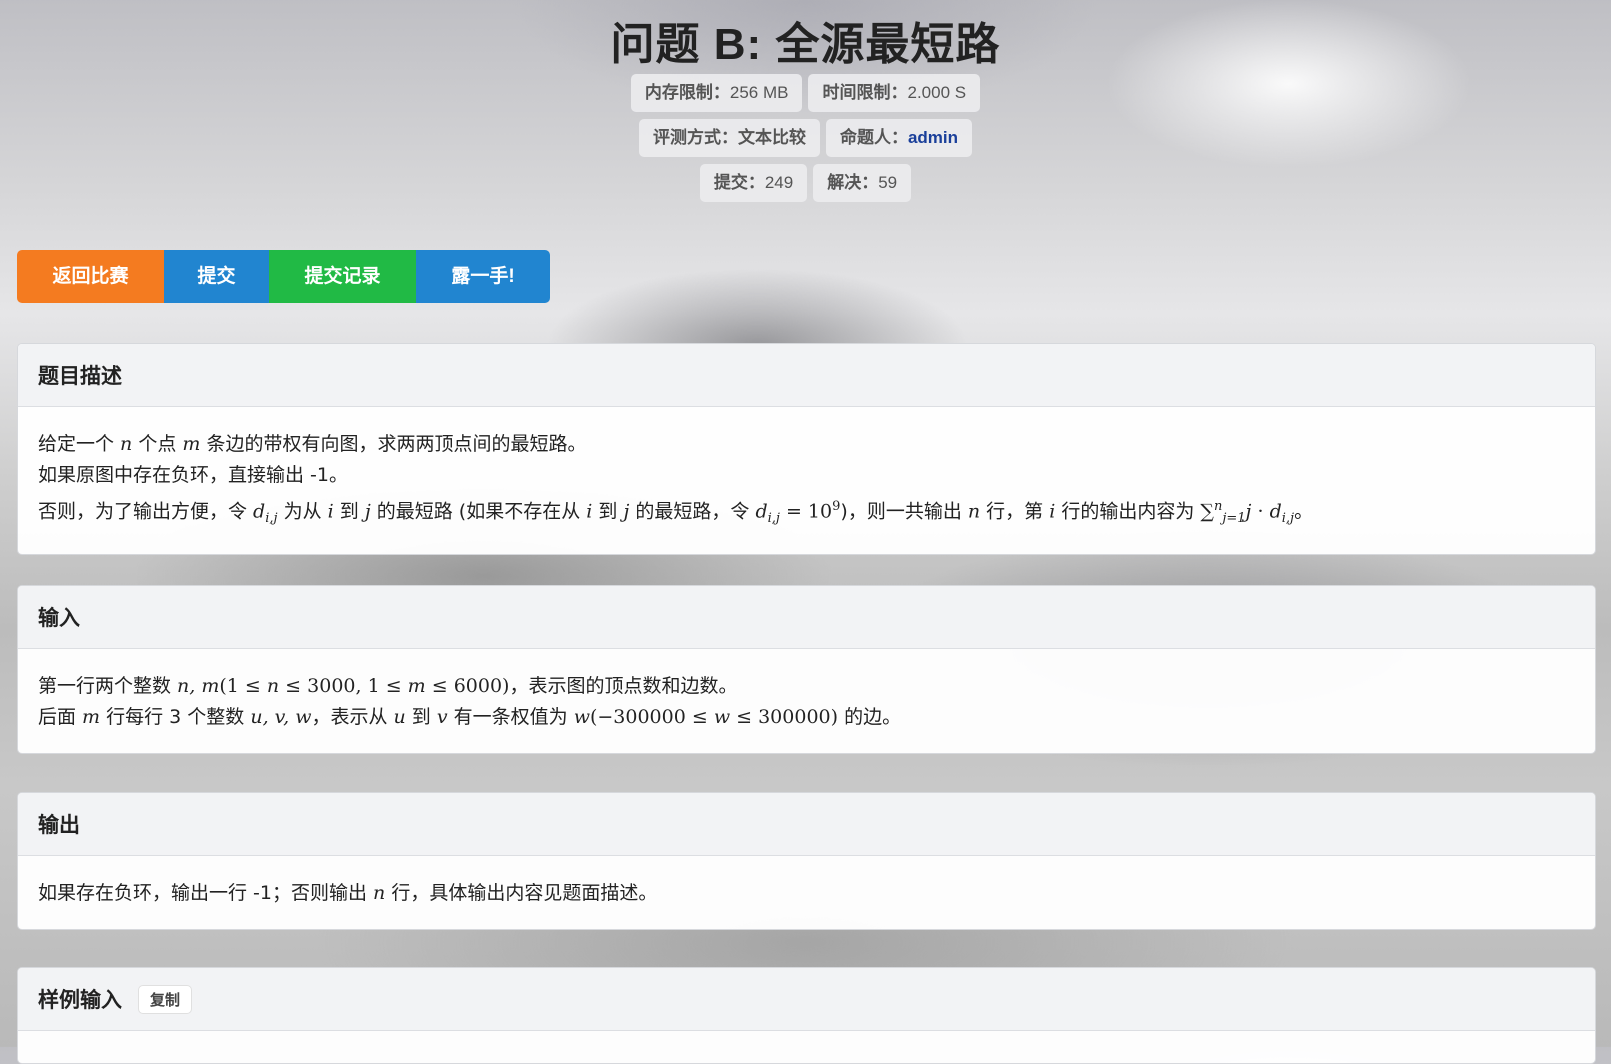 The height and width of the screenshot is (1064, 1611). I want to click on output-heading: 输出, so click(59, 825).